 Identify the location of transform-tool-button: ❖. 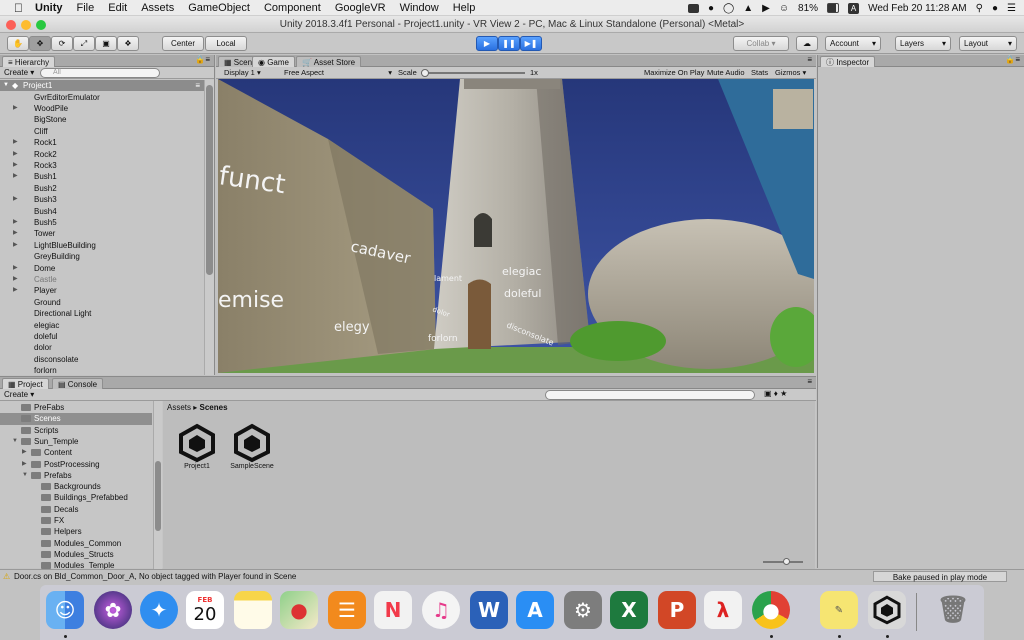
(128, 43).